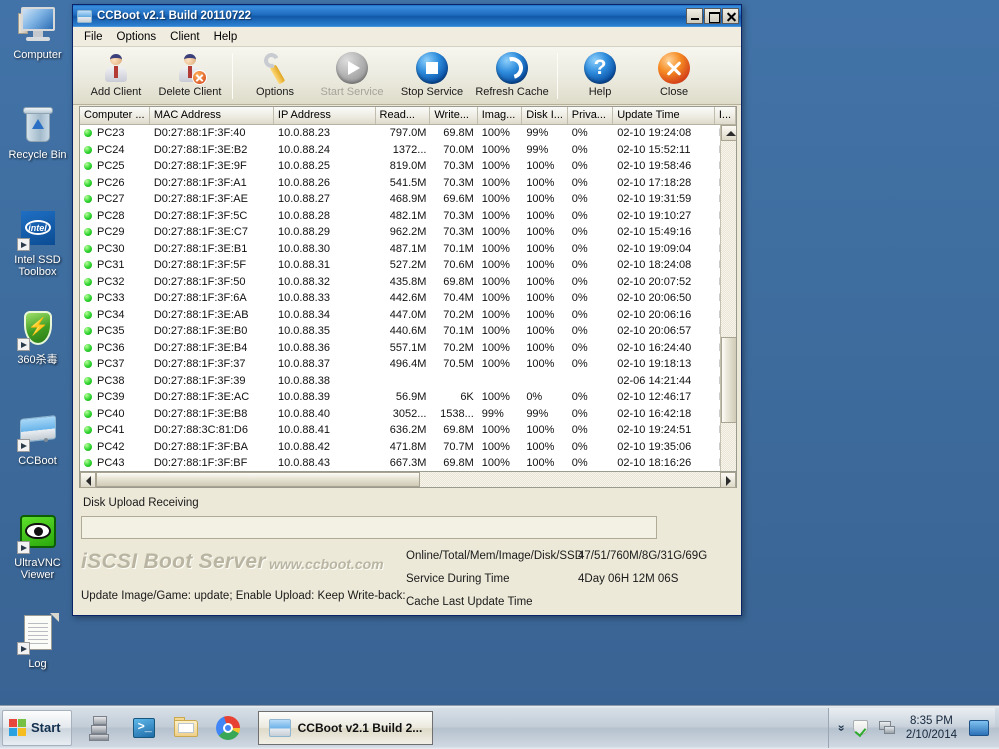  I want to click on cell-mac-address: D0:27:88:1F:3E:B1, so click(200, 248).